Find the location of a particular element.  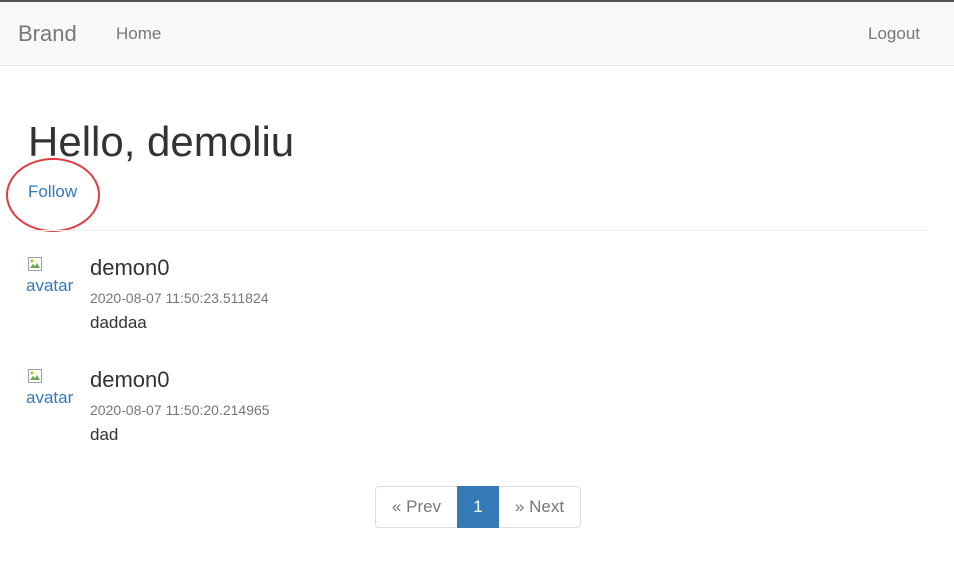

post-timestamp: 2020-08-07 11:50:23.511824 is located at coordinates (179, 298).